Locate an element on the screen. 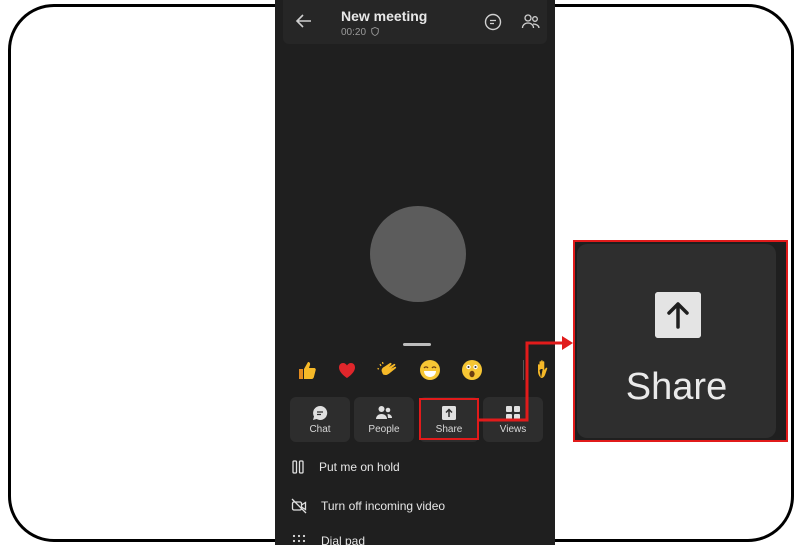 The width and height of the screenshot is (804, 545). share-zoom-icon is located at coordinates (678, 315).